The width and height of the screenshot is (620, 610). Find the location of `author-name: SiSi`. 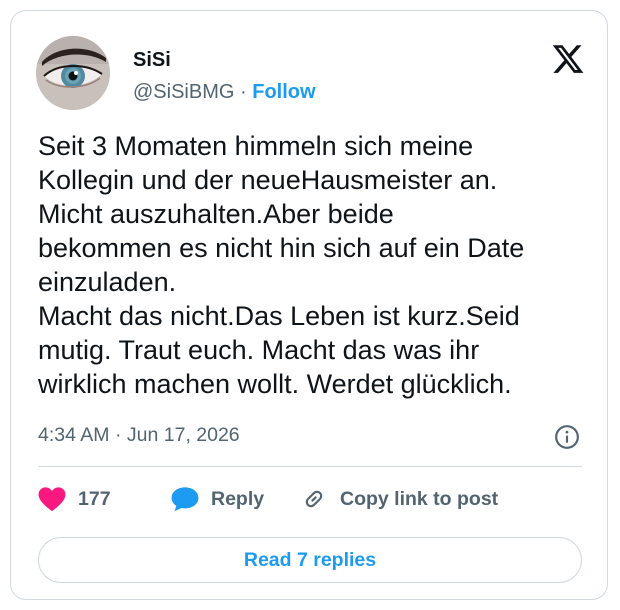

author-name: SiSi is located at coordinates (152, 60).